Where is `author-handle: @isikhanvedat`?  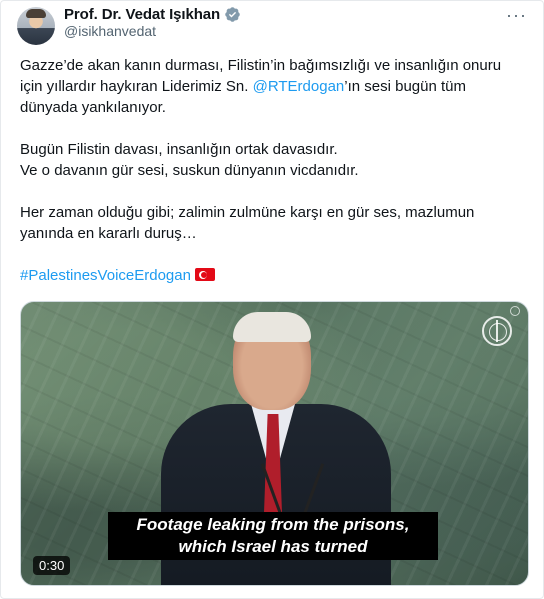 author-handle: @isikhanvedat is located at coordinates (110, 31).